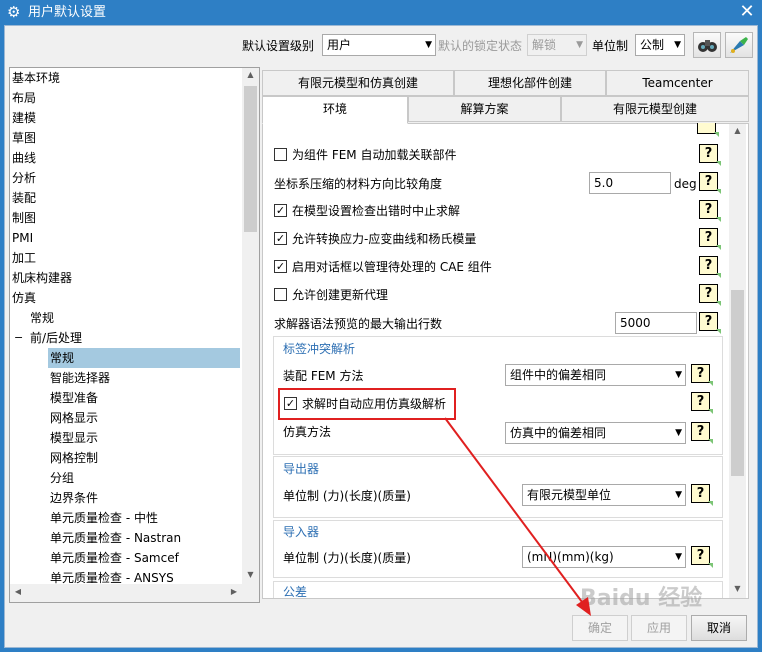 This screenshot has width=762, height=652. Describe the element at coordinates (381, 12) in the screenshot. I see `title-bar: ⚙ 用户默认设置 ✕` at that location.